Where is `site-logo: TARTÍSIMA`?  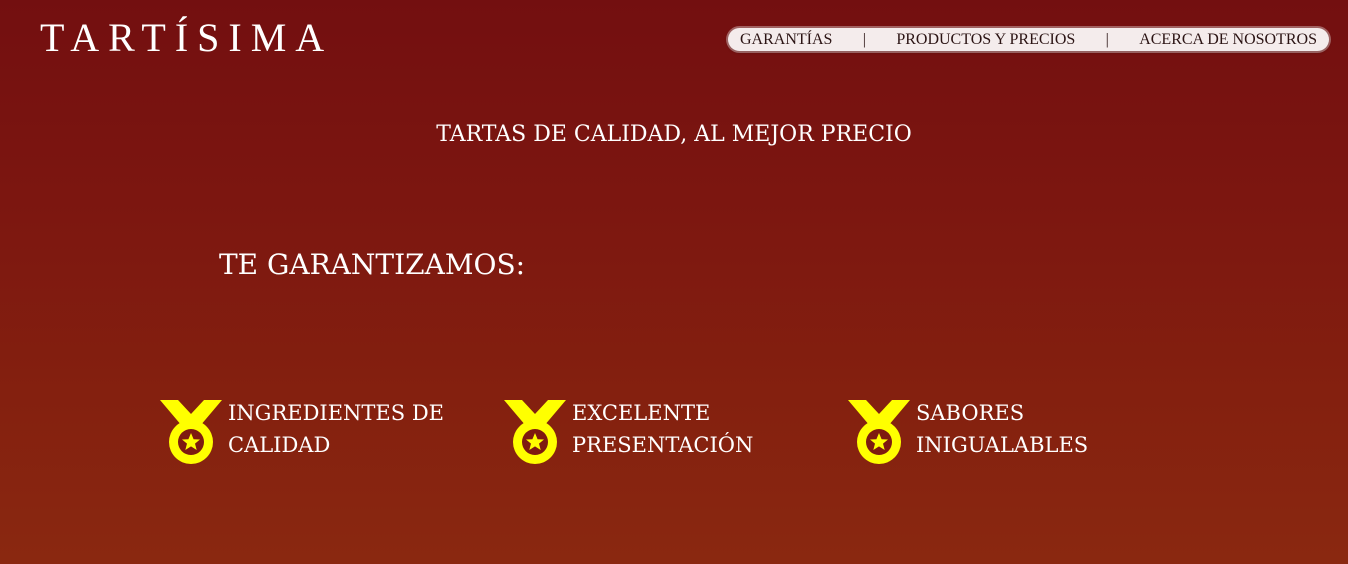 site-logo: TARTÍSIMA is located at coordinates (186, 38).